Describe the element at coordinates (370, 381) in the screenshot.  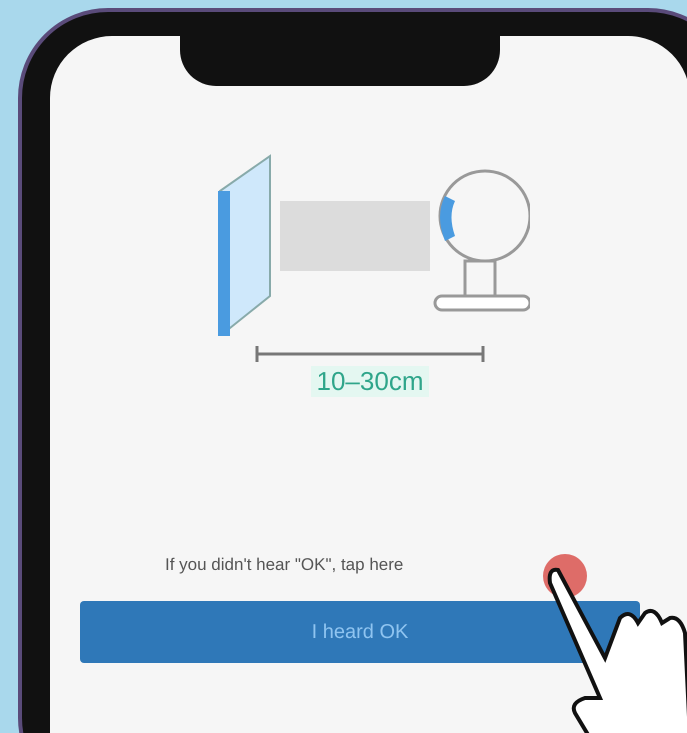
I see `distance-label: 10–30cm` at that location.